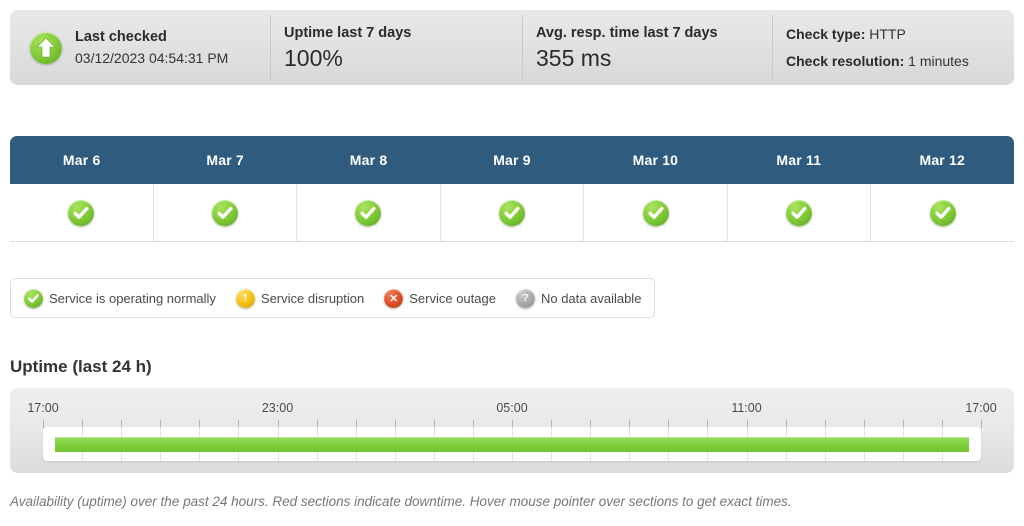 This screenshot has height=526, width=1024. What do you see at coordinates (132, 298) in the screenshot?
I see `legend-item-label: Service is operating normally` at bounding box center [132, 298].